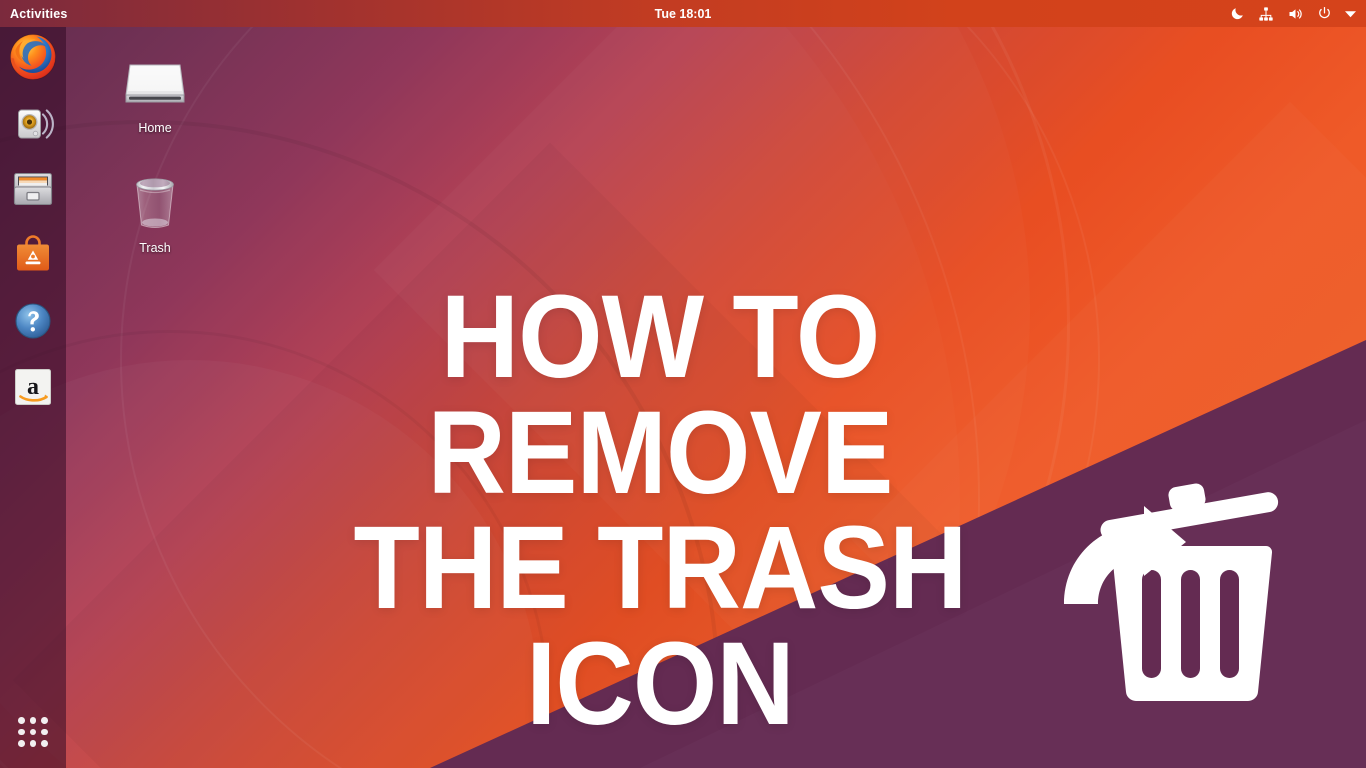 The image size is (1366, 768). What do you see at coordinates (155, 82) in the screenshot?
I see `home-drive-icon` at bounding box center [155, 82].